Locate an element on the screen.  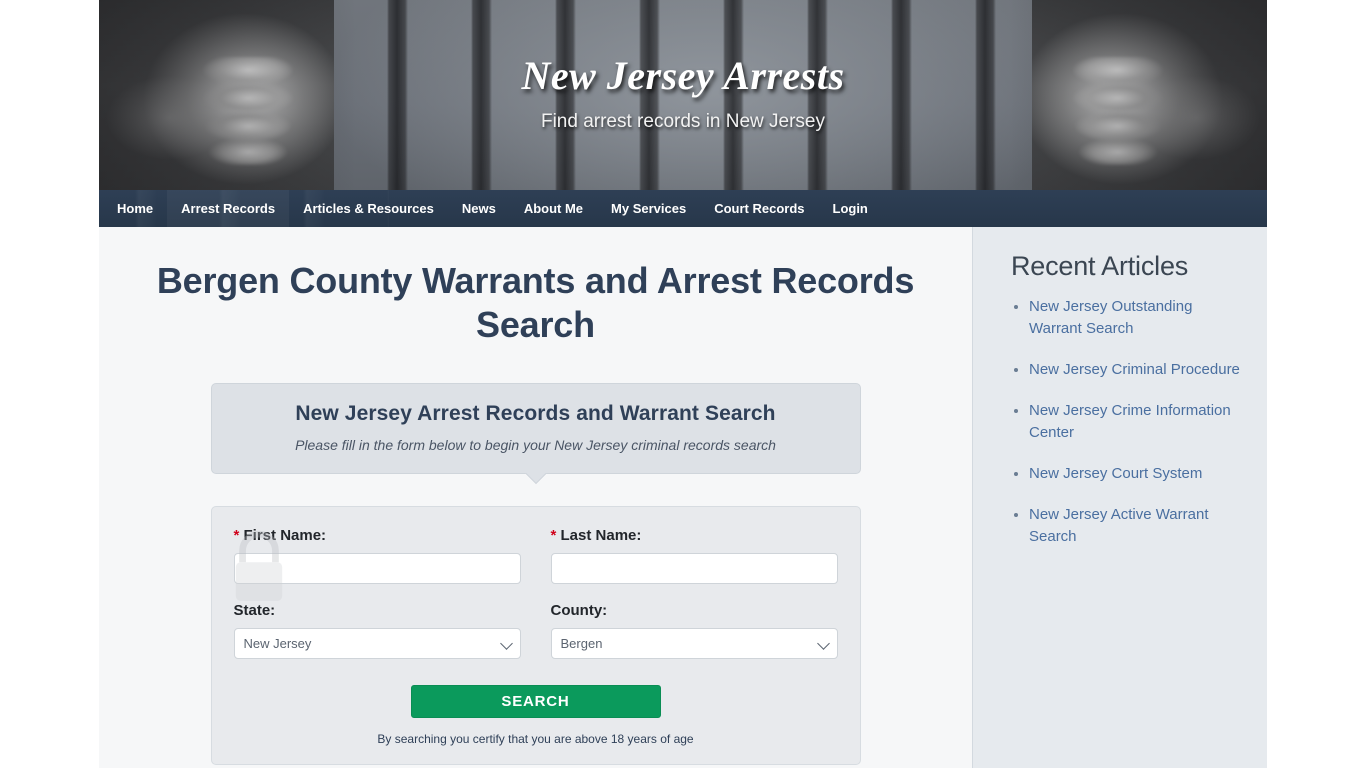
first-name-field-group: * First Name: is located at coordinates (377, 555).